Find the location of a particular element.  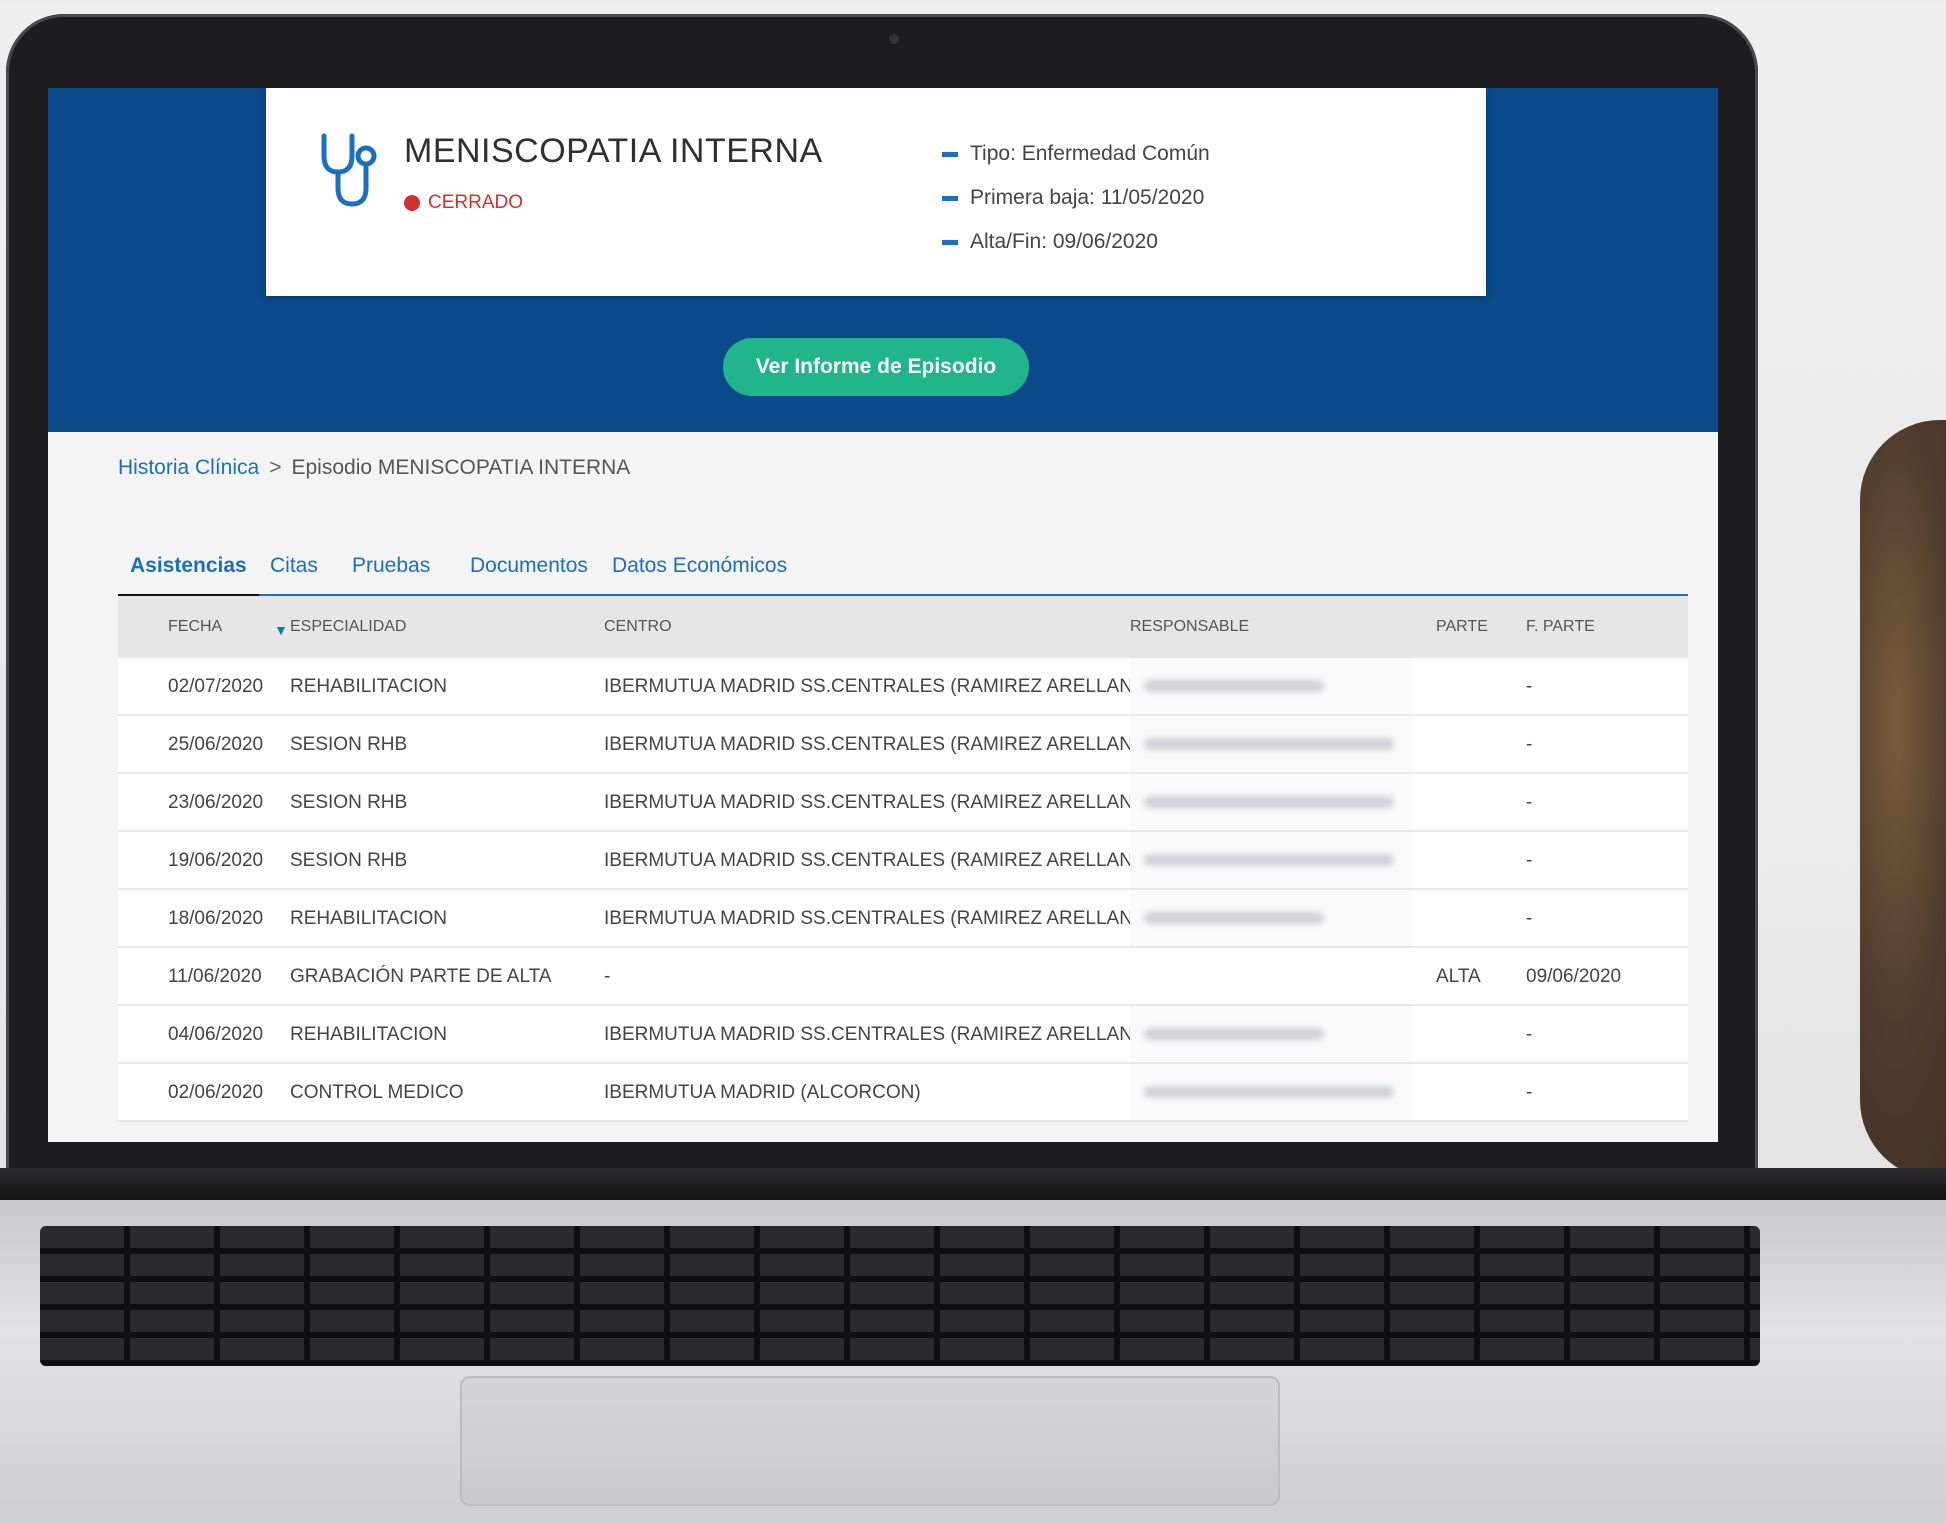

stethoscope-icon is located at coordinates (349, 170).